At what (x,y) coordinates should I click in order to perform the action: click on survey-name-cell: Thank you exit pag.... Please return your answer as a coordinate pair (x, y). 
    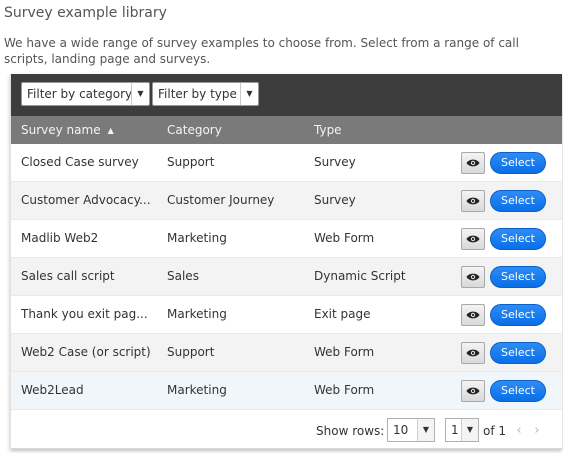
    Looking at the image, I should click on (84, 314).